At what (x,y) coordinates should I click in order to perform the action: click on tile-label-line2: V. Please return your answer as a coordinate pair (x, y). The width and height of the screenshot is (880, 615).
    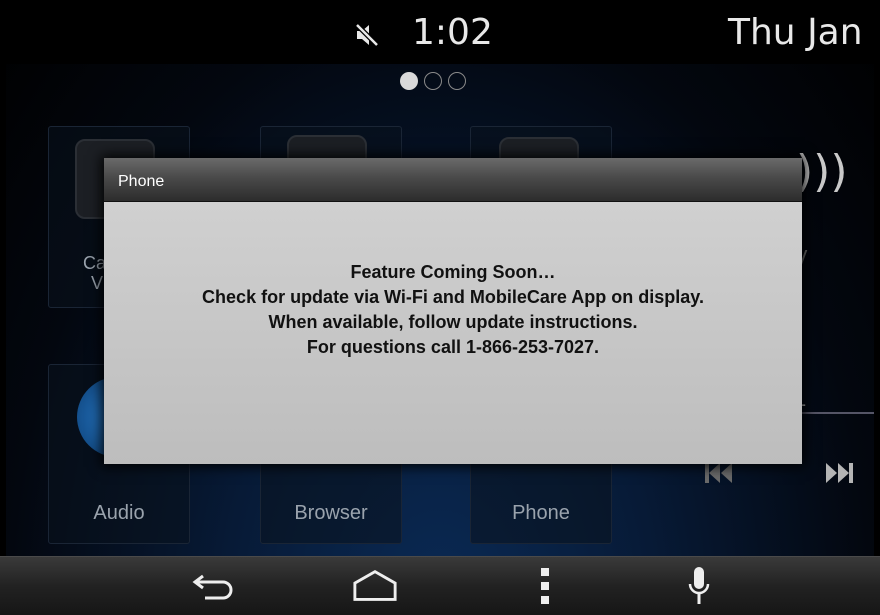
    Looking at the image, I should click on (97, 283).